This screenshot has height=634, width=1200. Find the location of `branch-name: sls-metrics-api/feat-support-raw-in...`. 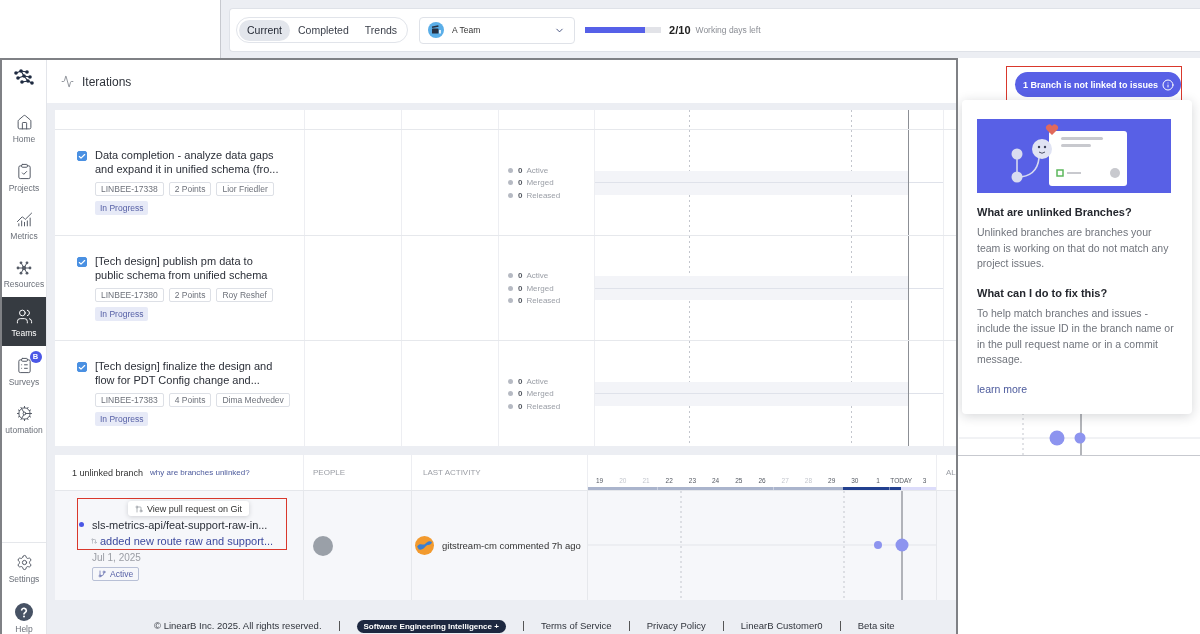

branch-name: sls-metrics-api/feat-support-raw-in... is located at coordinates (180, 524).